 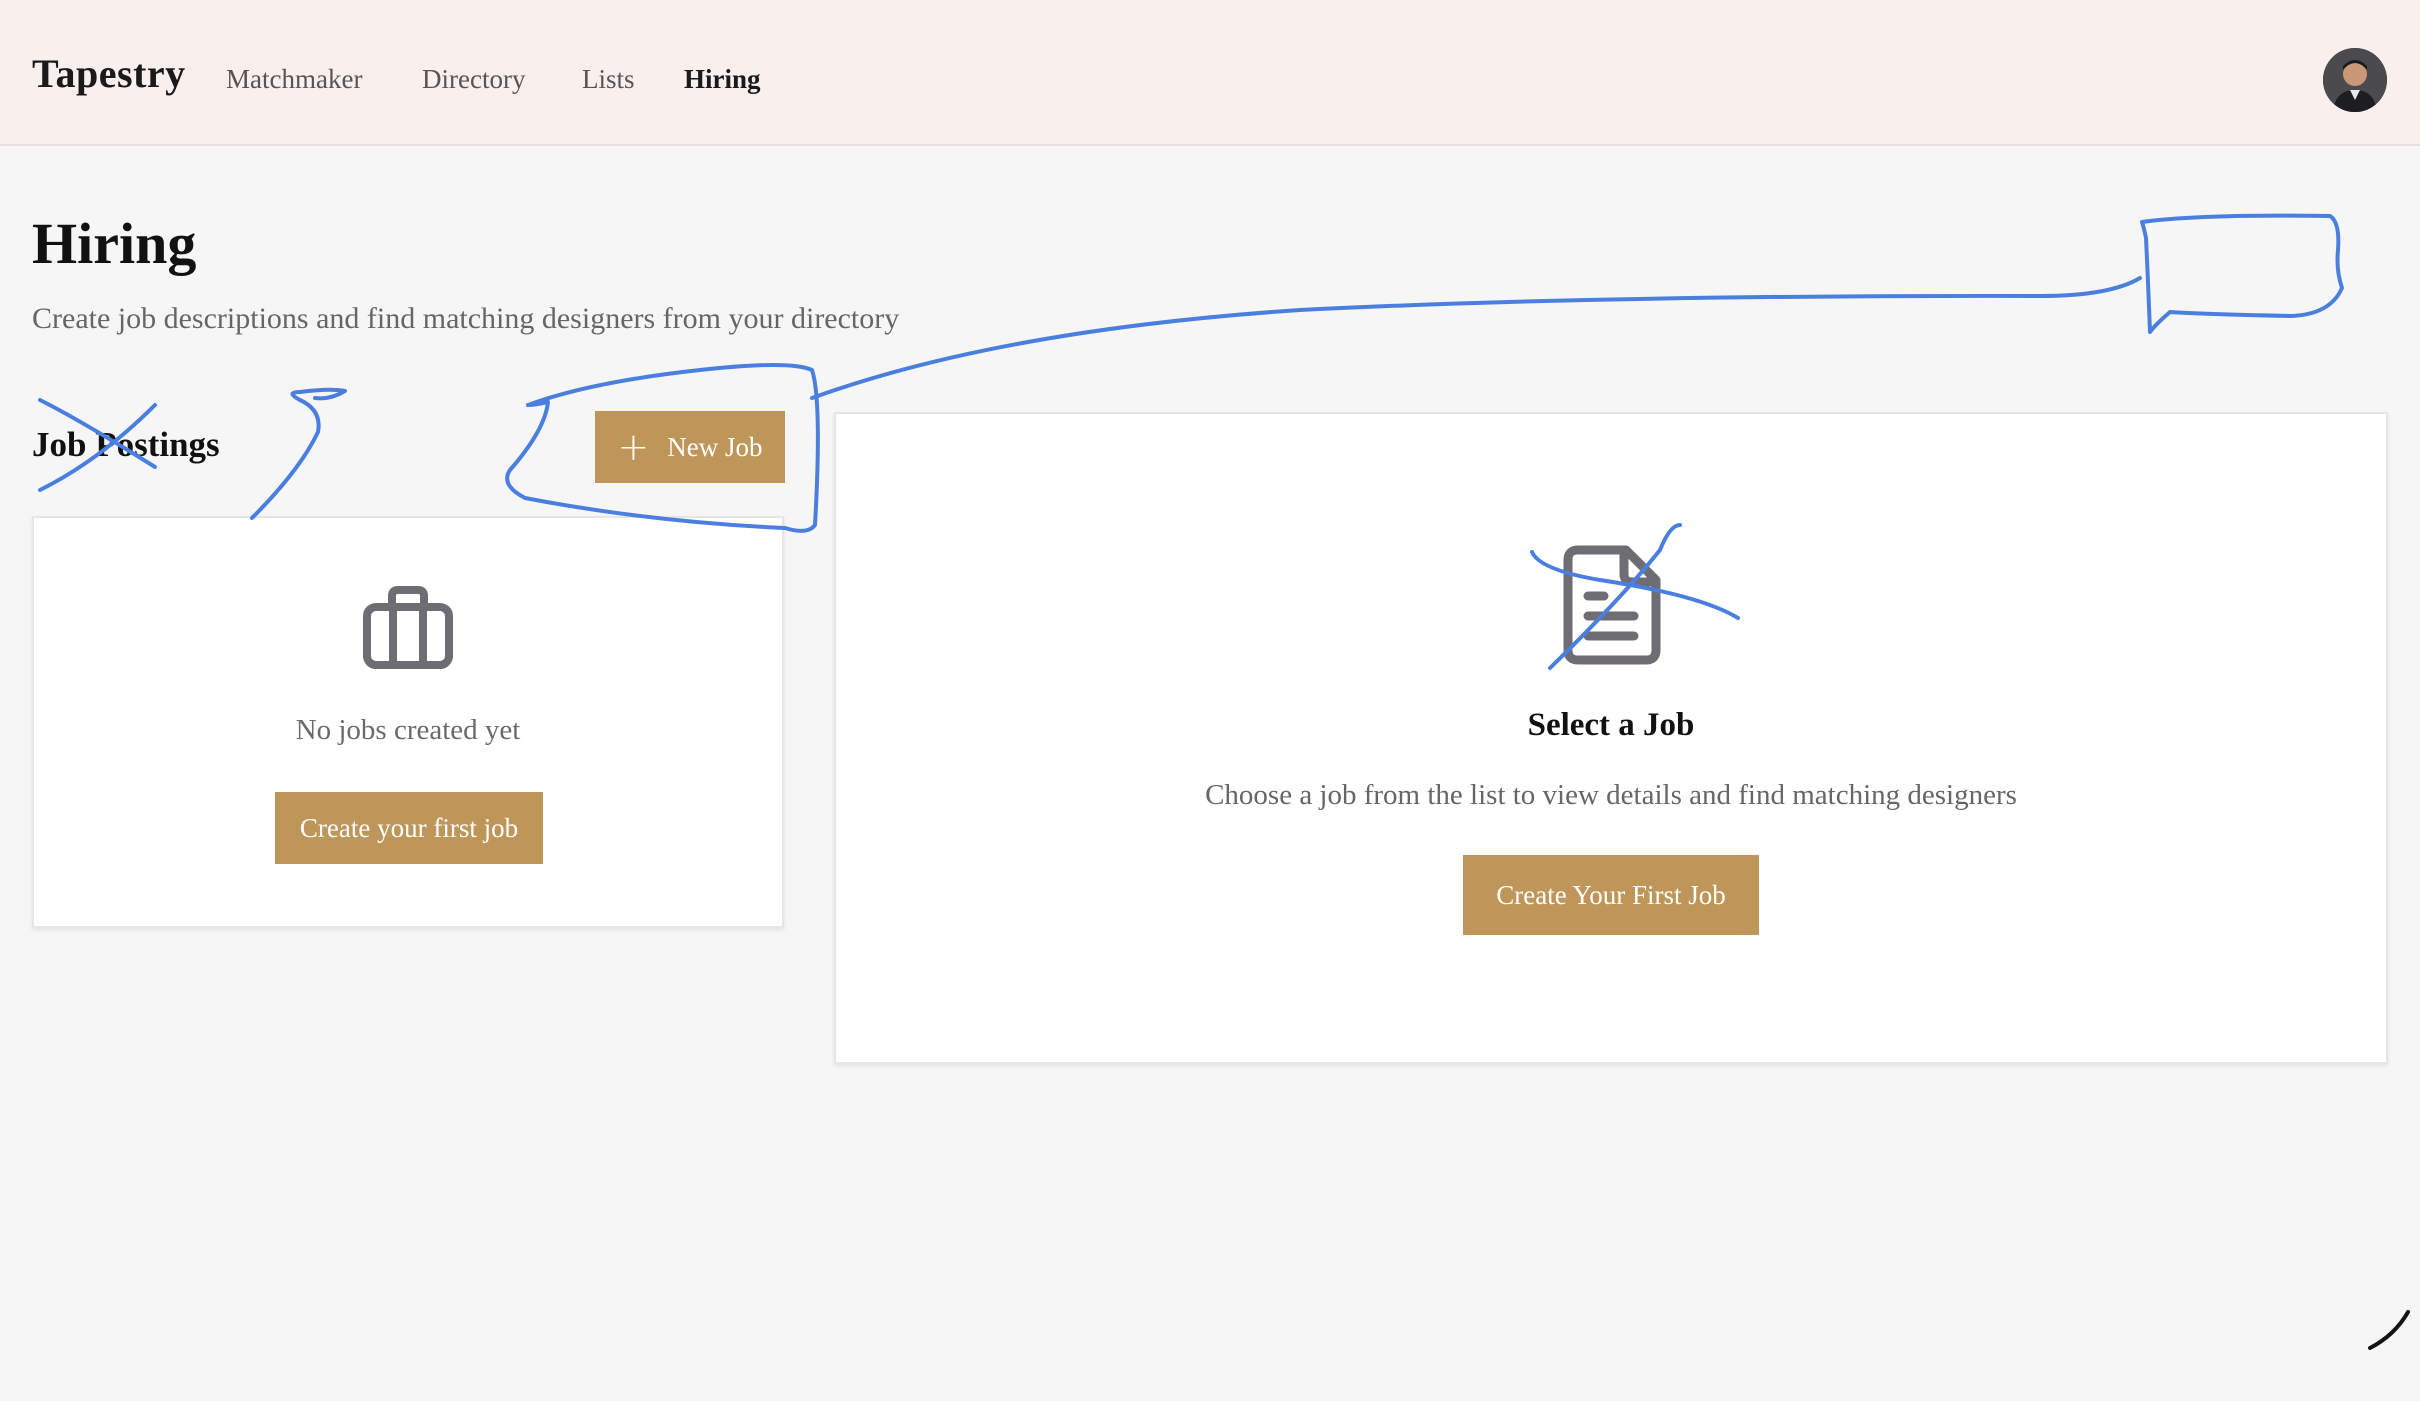 I want to click on nav-item-lists: Lists, so click(x=608, y=79).